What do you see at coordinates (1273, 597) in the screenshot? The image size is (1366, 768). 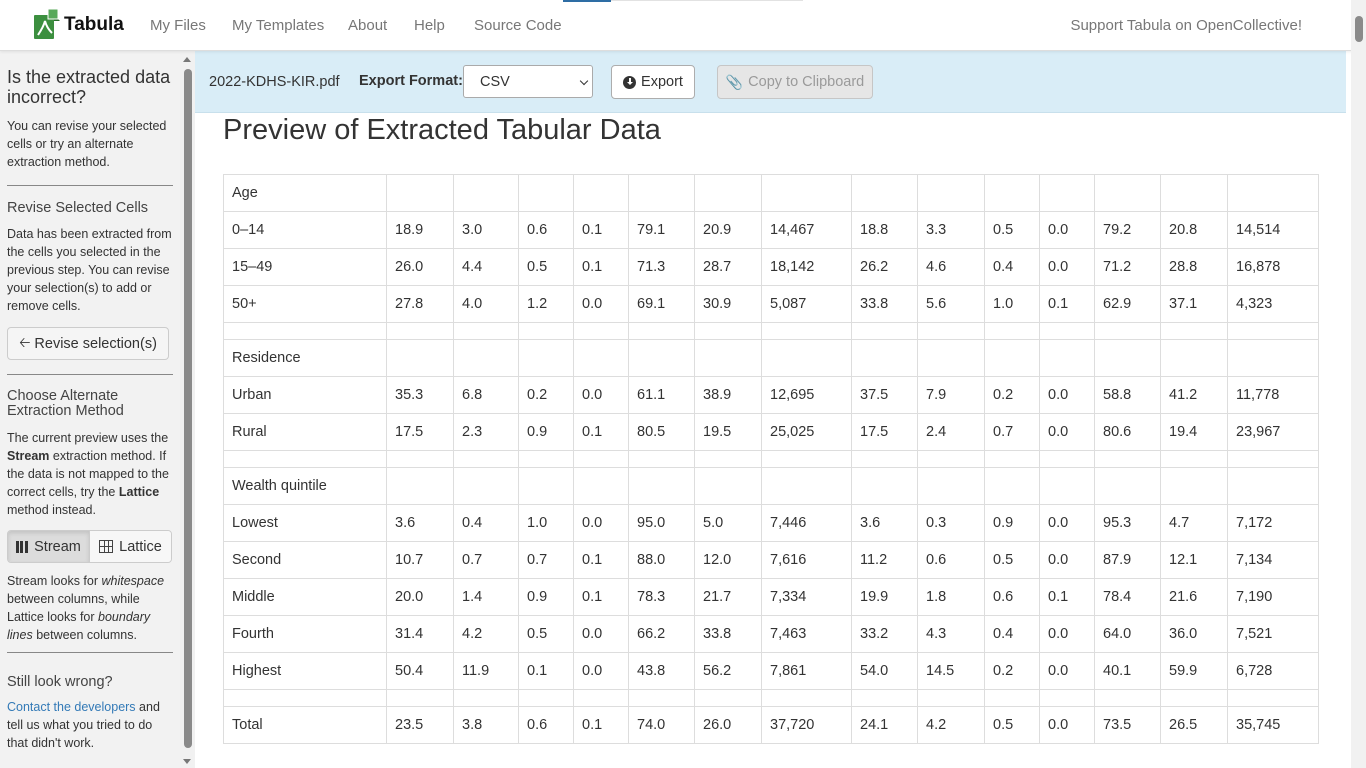 I see `table-cell: 7,190` at bounding box center [1273, 597].